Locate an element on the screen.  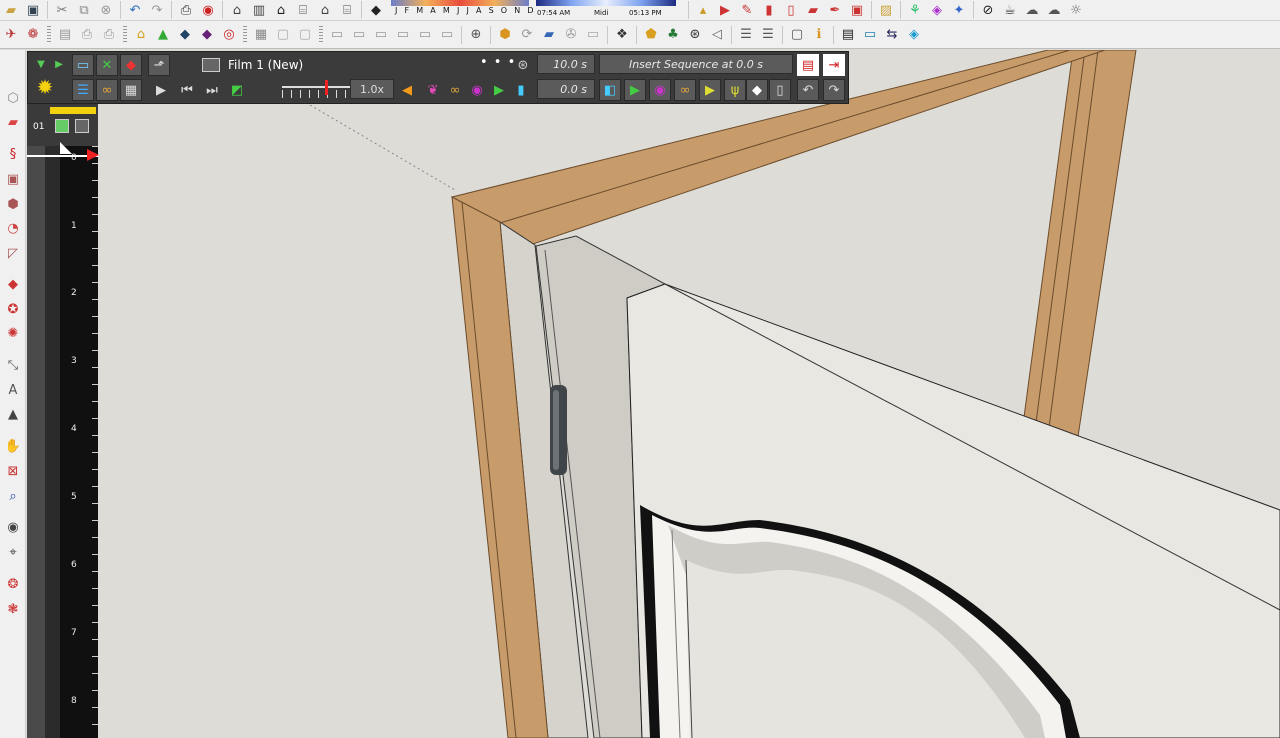
rainbow-icon: ◈ is located at coordinates (937, 10).